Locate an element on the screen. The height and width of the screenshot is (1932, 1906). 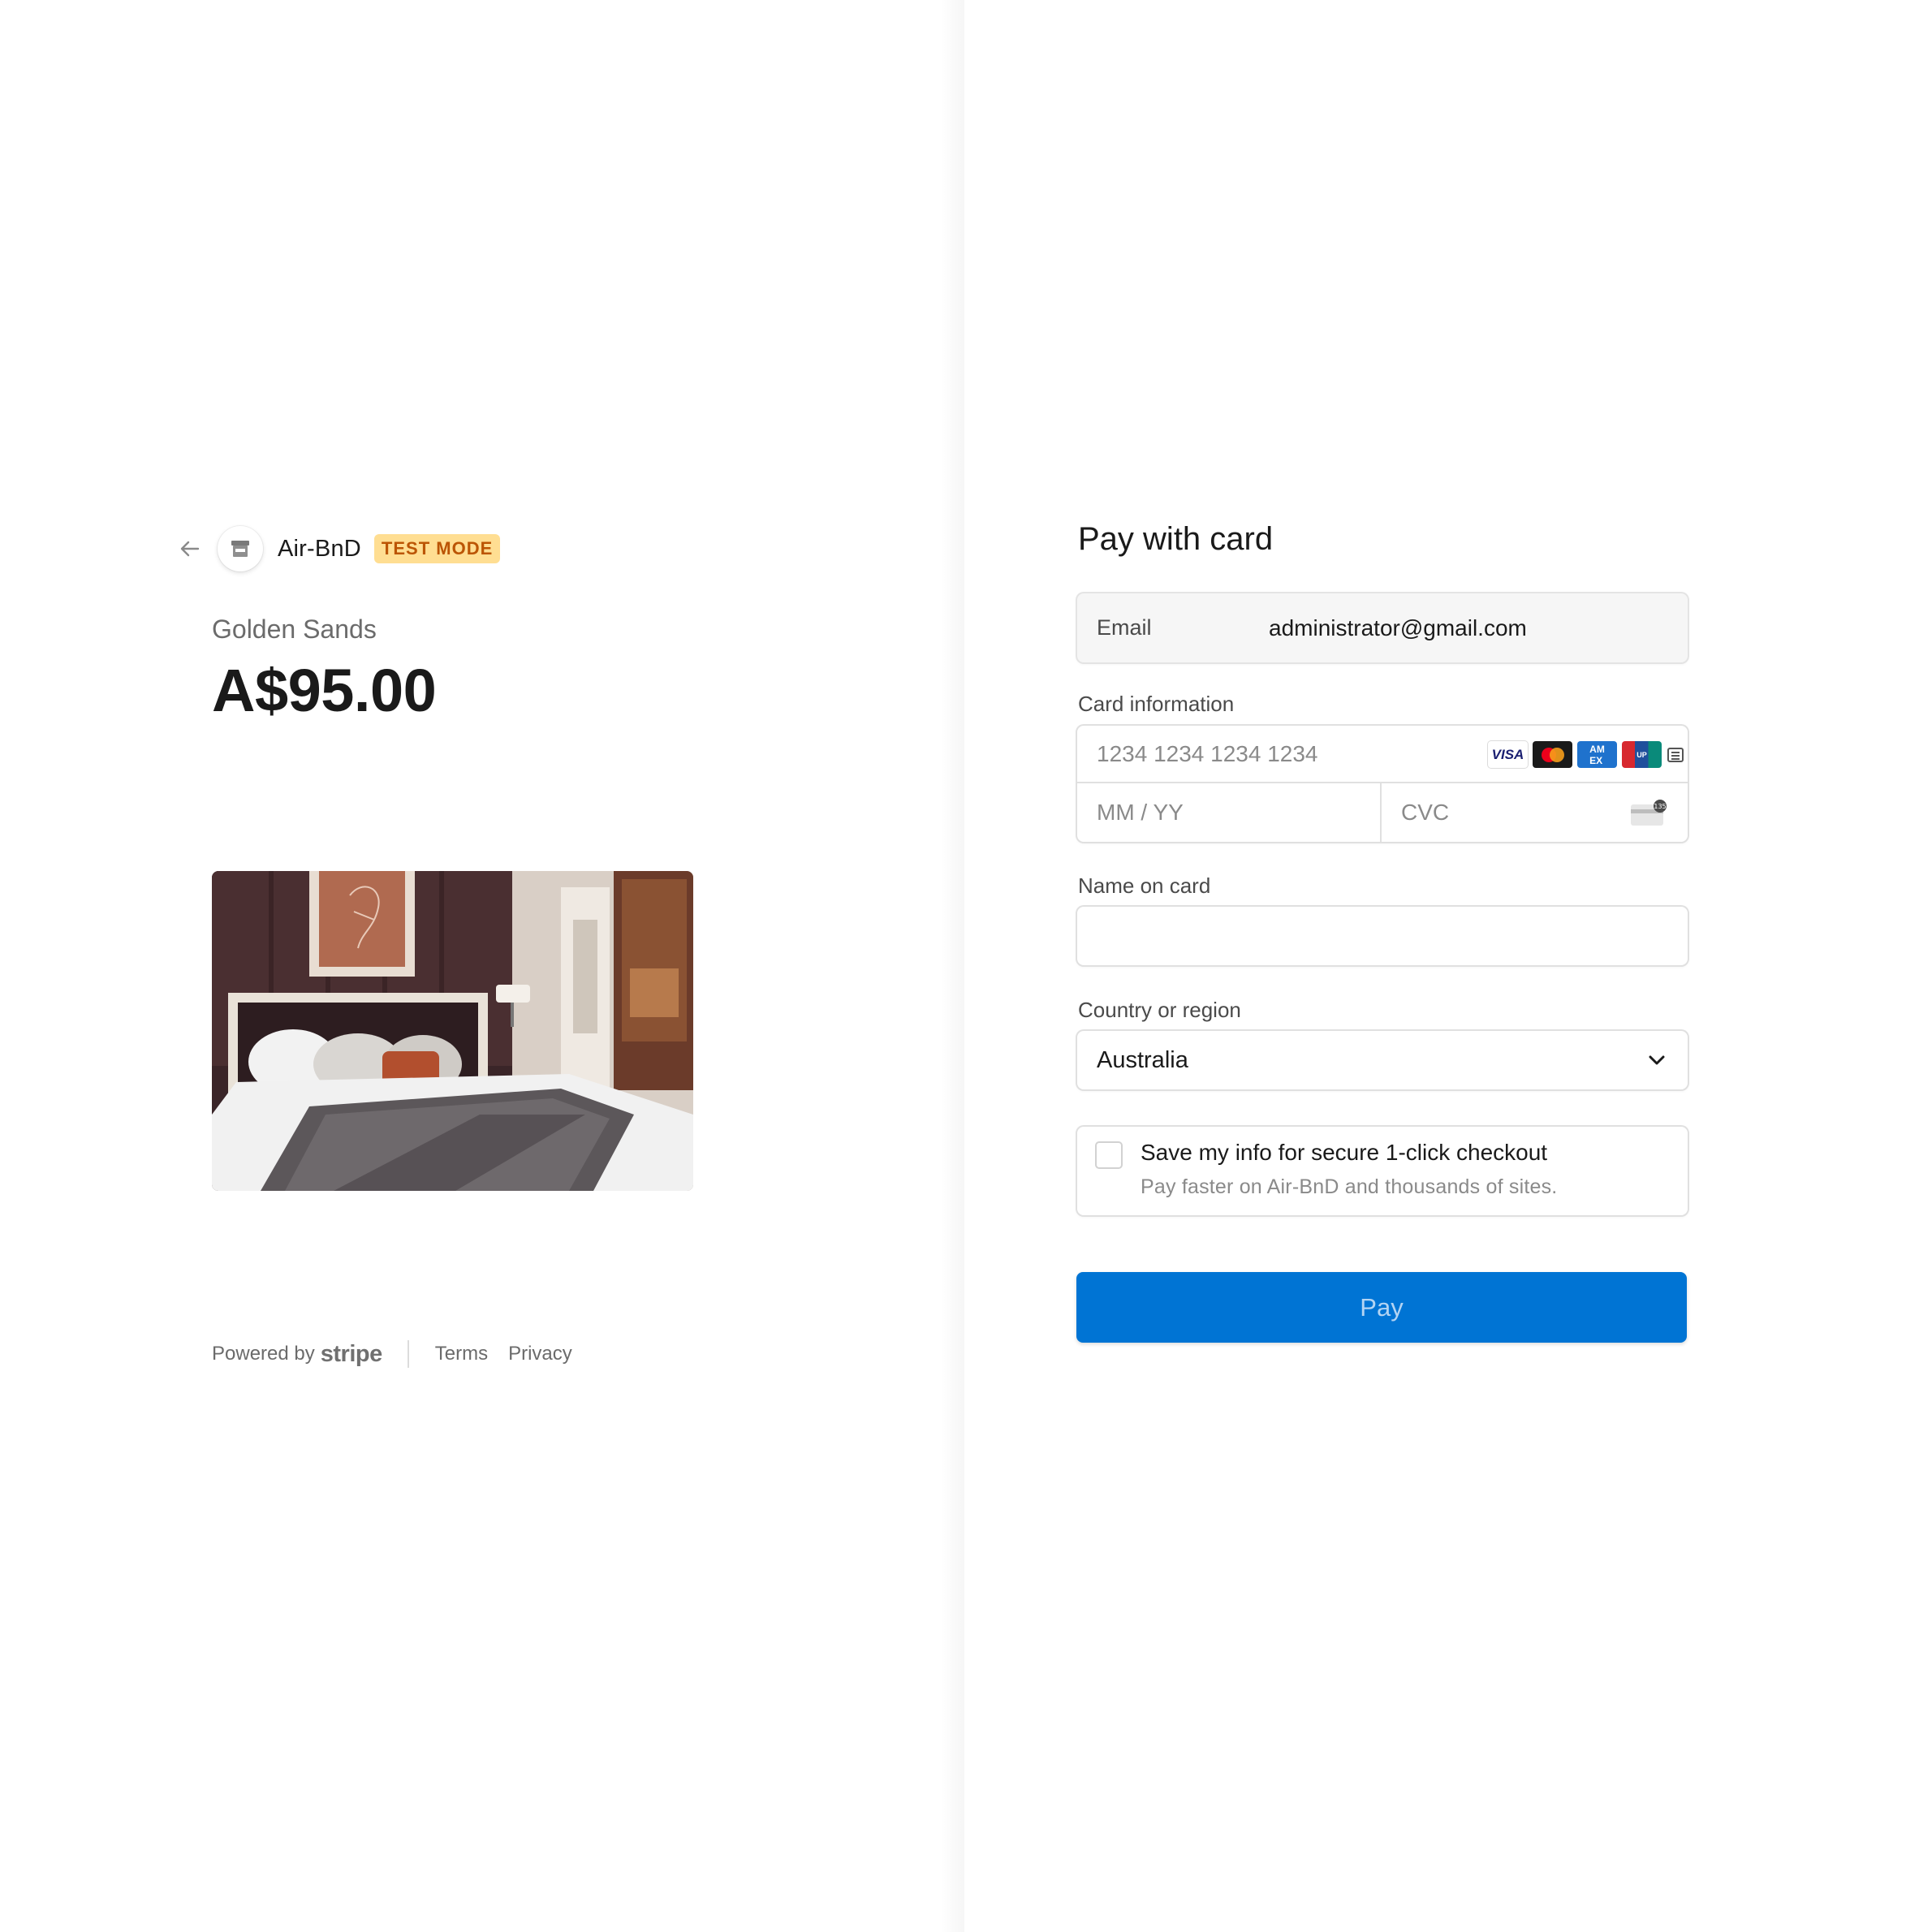
mastercard-icon is located at coordinates (1552, 754).